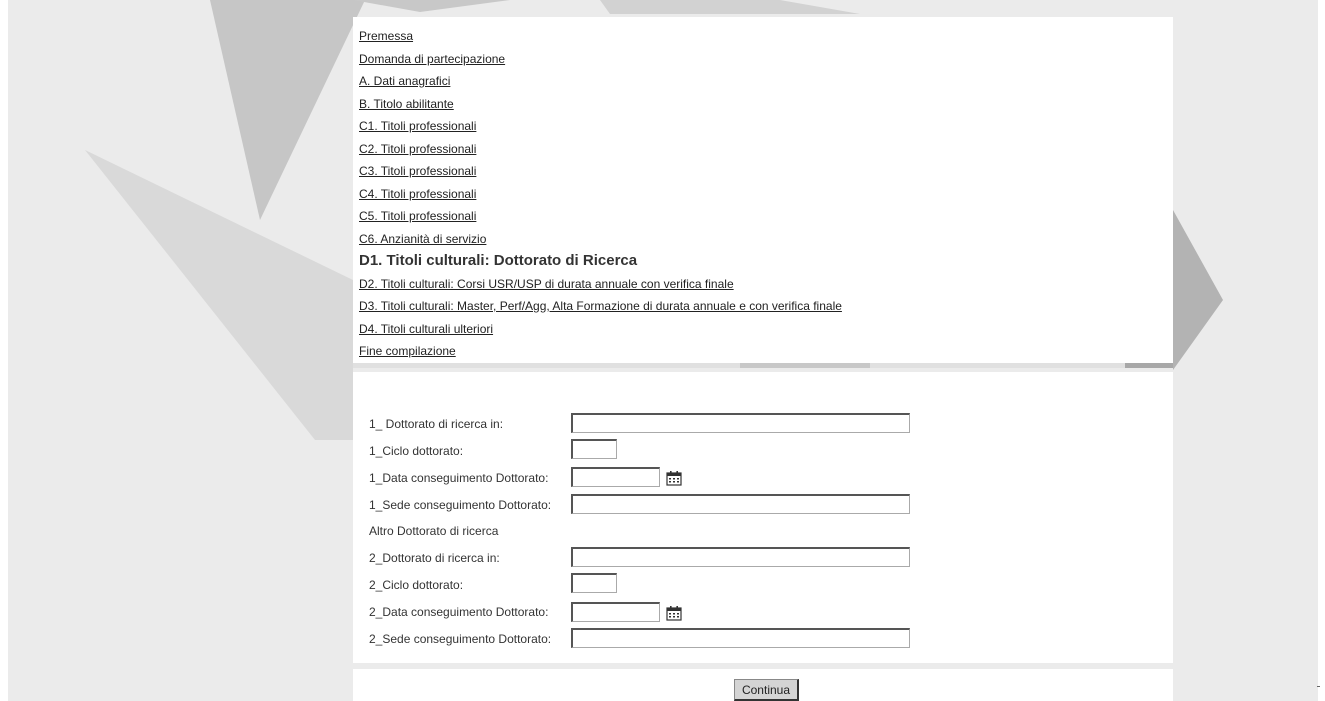  What do you see at coordinates (459, 612) in the screenshot?
I see `data2-label: 2_Data conseguimento Dottorato:` at bounding box center [459, 612].